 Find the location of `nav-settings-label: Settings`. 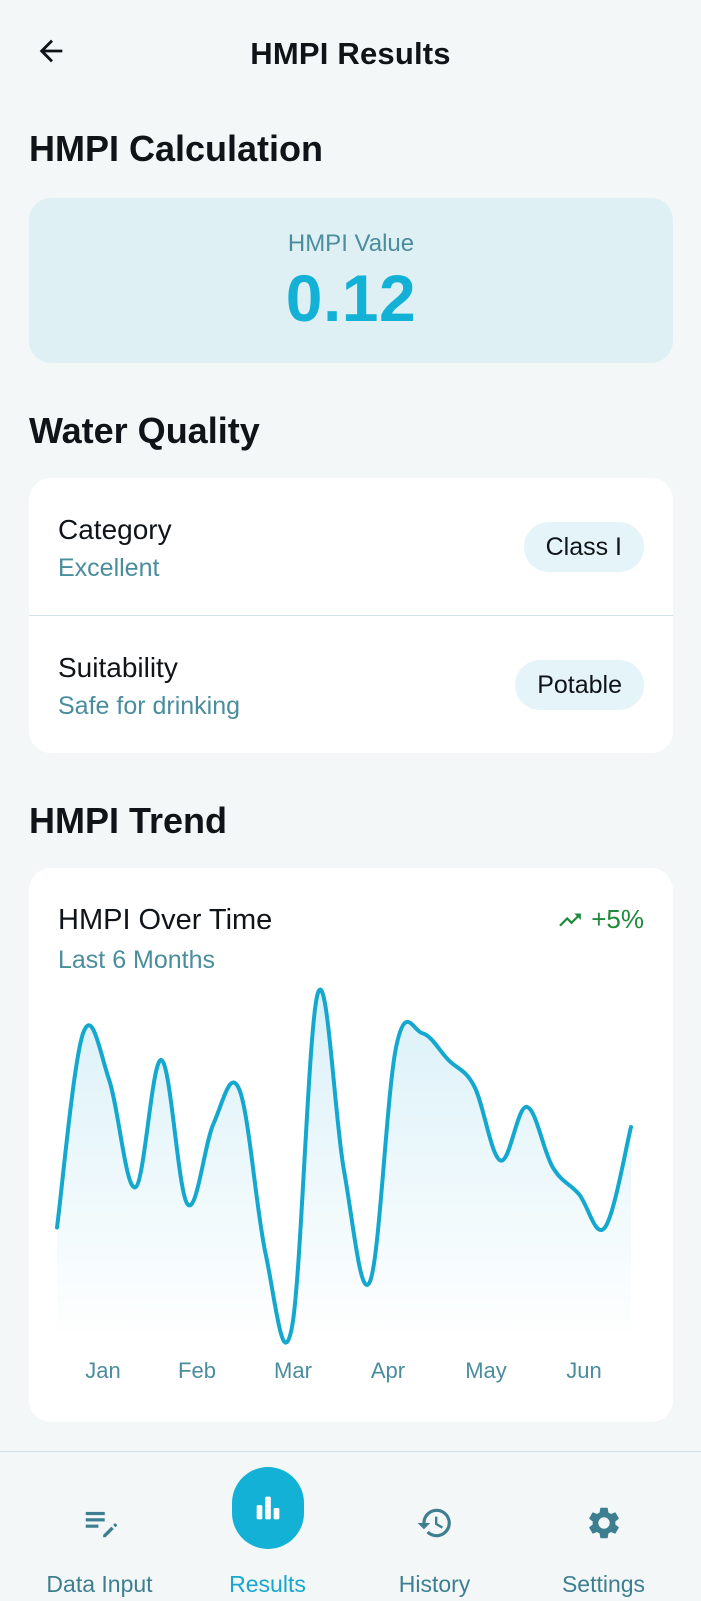

nav-settings-label: Settings is located at coordinates (603, 1584).